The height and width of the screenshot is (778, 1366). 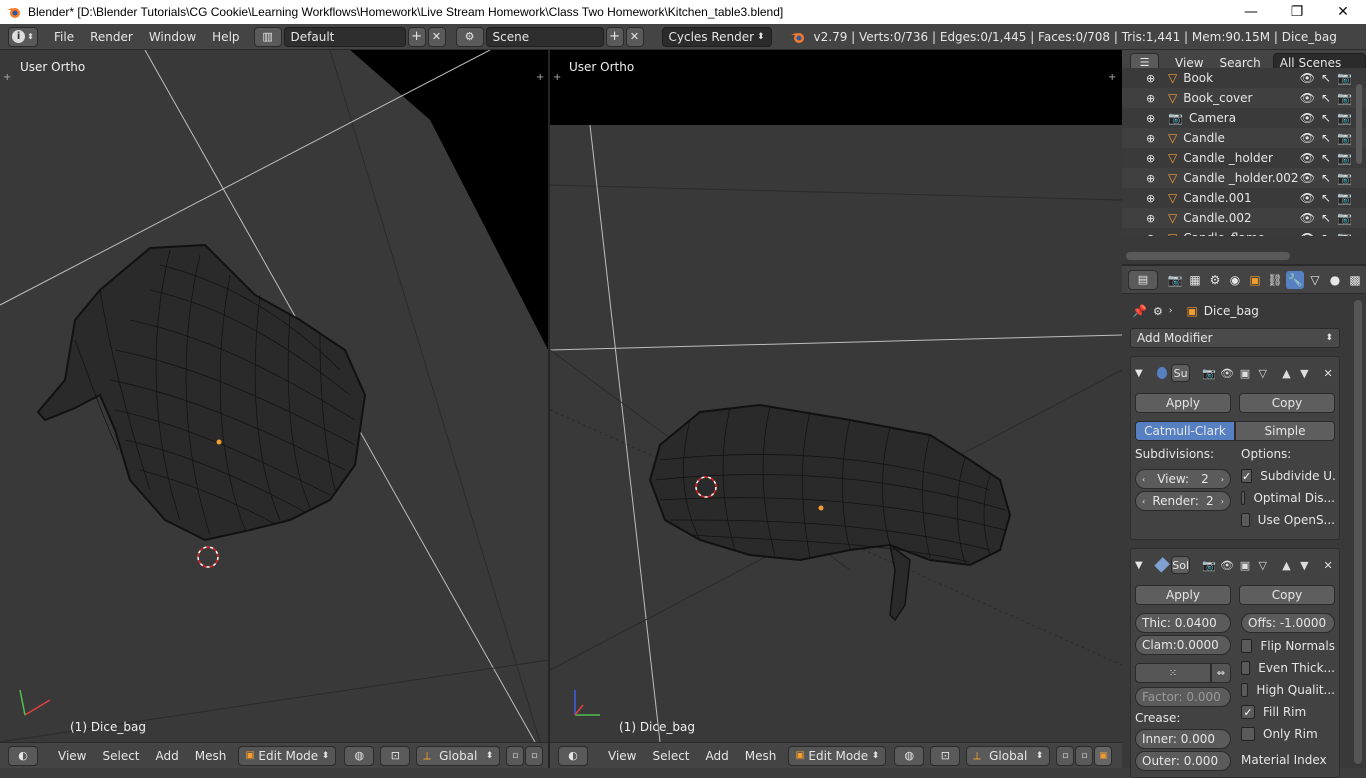 I want to click on simple-toggle: Simple, so click(x=1285, y=431).